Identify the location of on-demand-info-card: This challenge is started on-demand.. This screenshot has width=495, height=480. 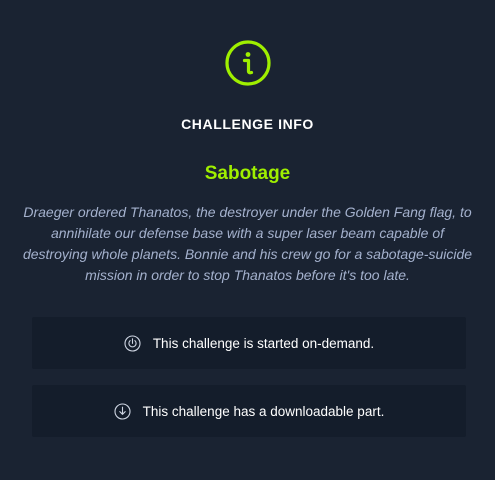
(249, 343).